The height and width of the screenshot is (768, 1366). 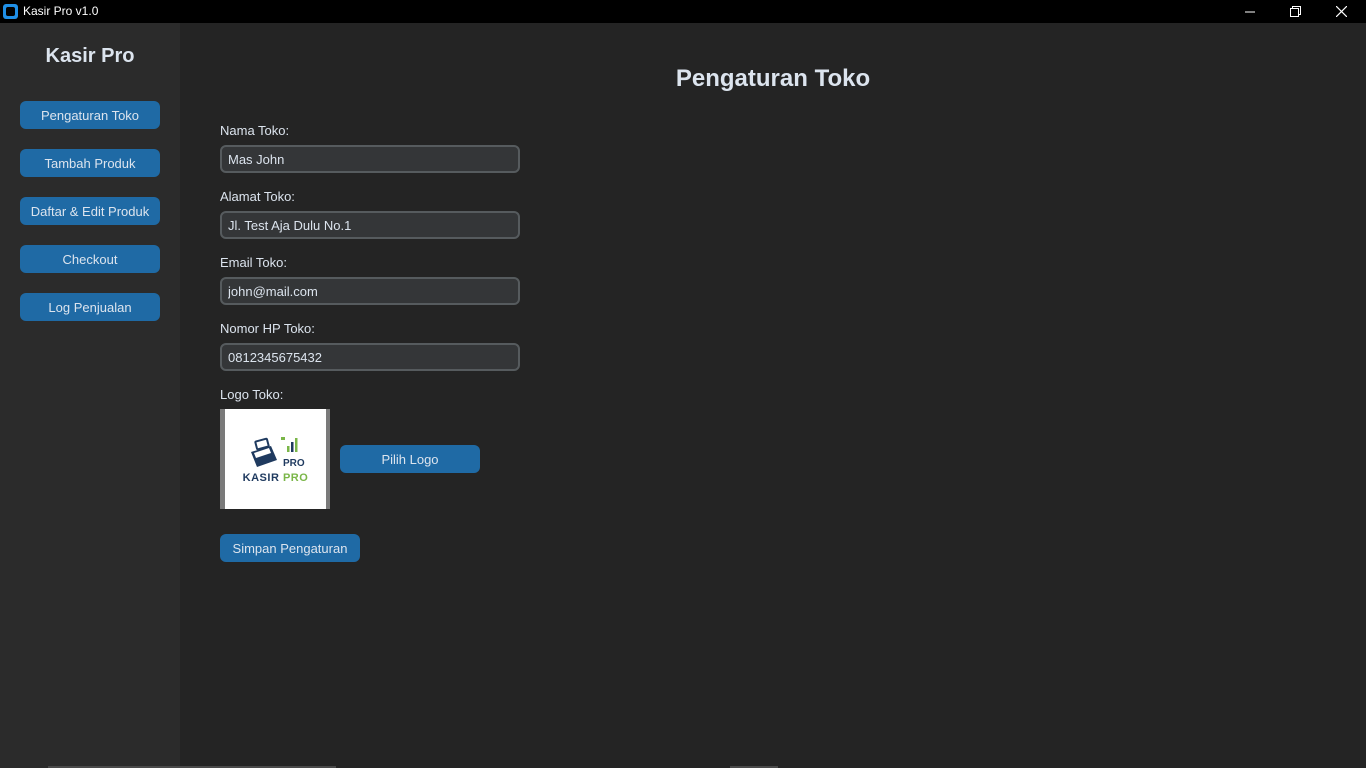 What do you see at coordinates (370, 225) in the screenshot?
I see `store-address-input` at bounding box center [370, 225].